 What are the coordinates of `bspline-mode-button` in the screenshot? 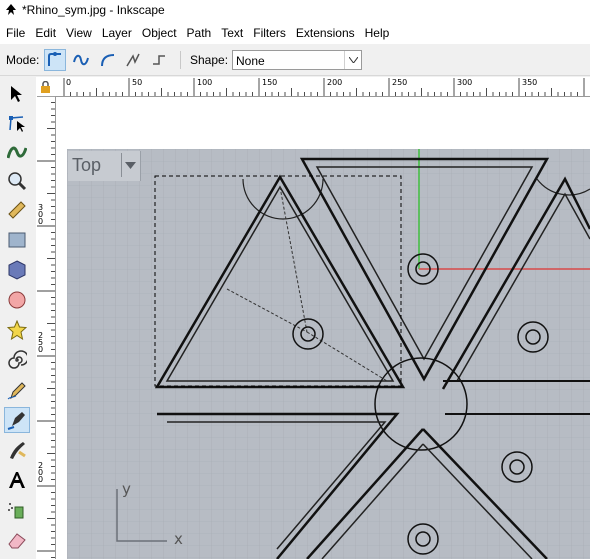 It's located at (108, 60).